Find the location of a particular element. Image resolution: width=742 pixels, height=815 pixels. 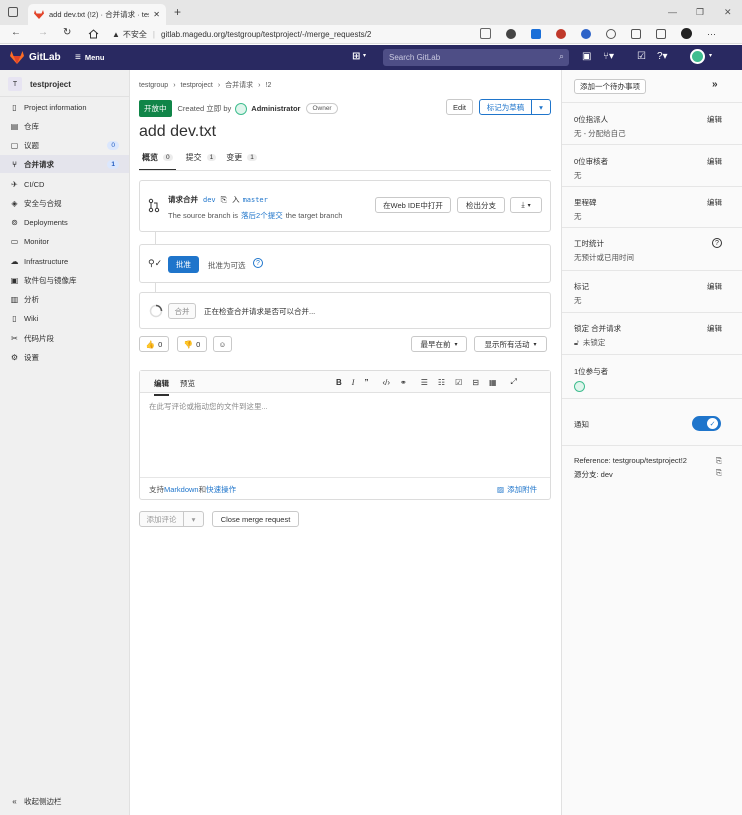

home-icon is located at coordinates (93, 34).